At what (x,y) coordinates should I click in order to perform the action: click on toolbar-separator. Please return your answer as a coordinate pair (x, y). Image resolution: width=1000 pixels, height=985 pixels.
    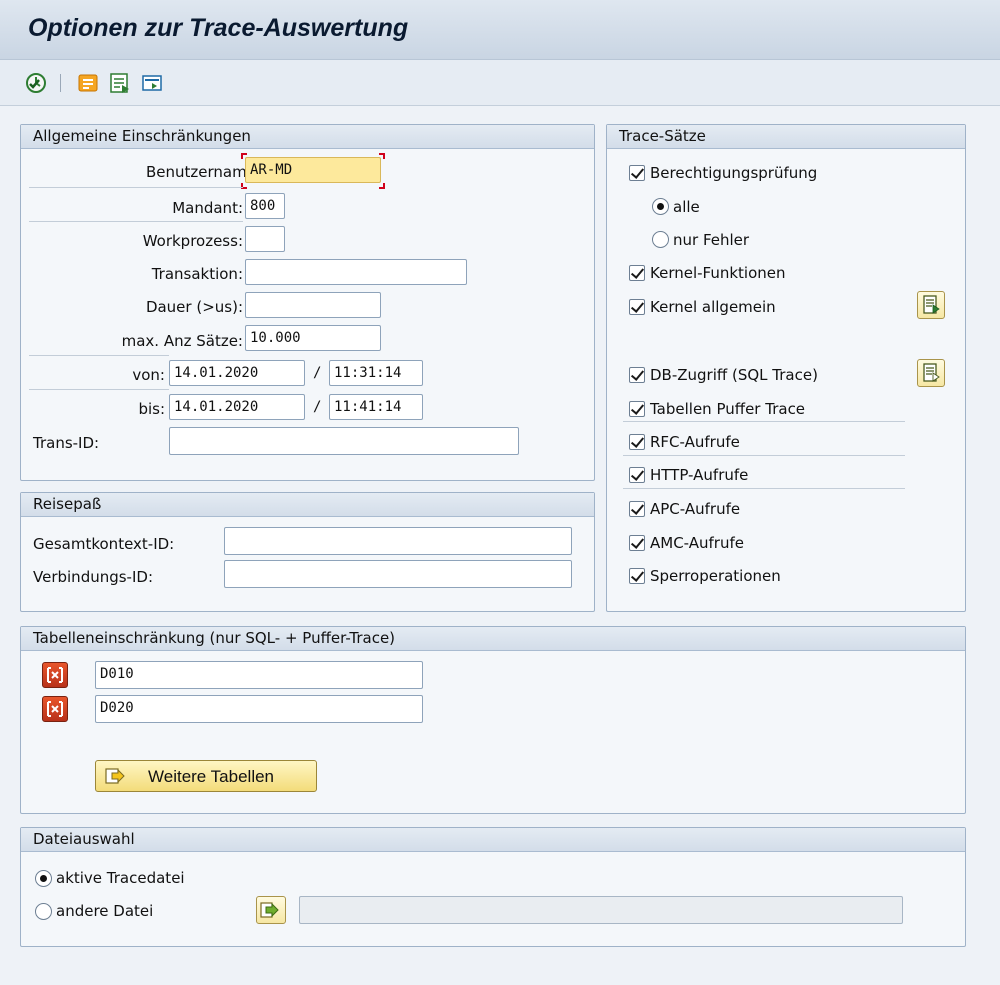
    Looking at the image, I should click on (60, 83).